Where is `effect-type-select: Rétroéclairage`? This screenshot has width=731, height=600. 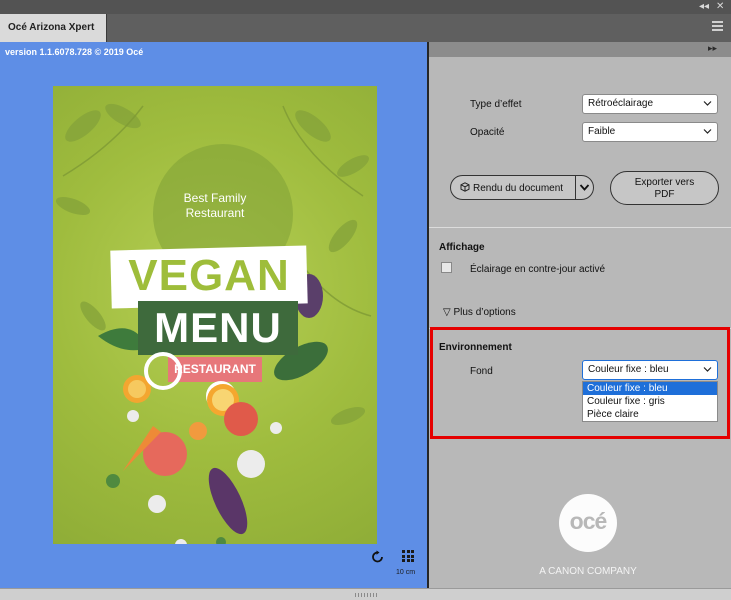
effect-type-select: Rétroéclairage is located at coordinates (650, 104).